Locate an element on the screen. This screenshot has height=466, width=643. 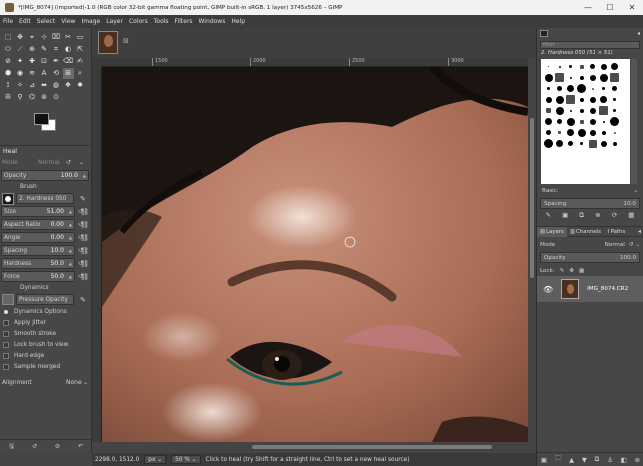
option-checkbox: Sample merged is located at coordinates (46, 366).